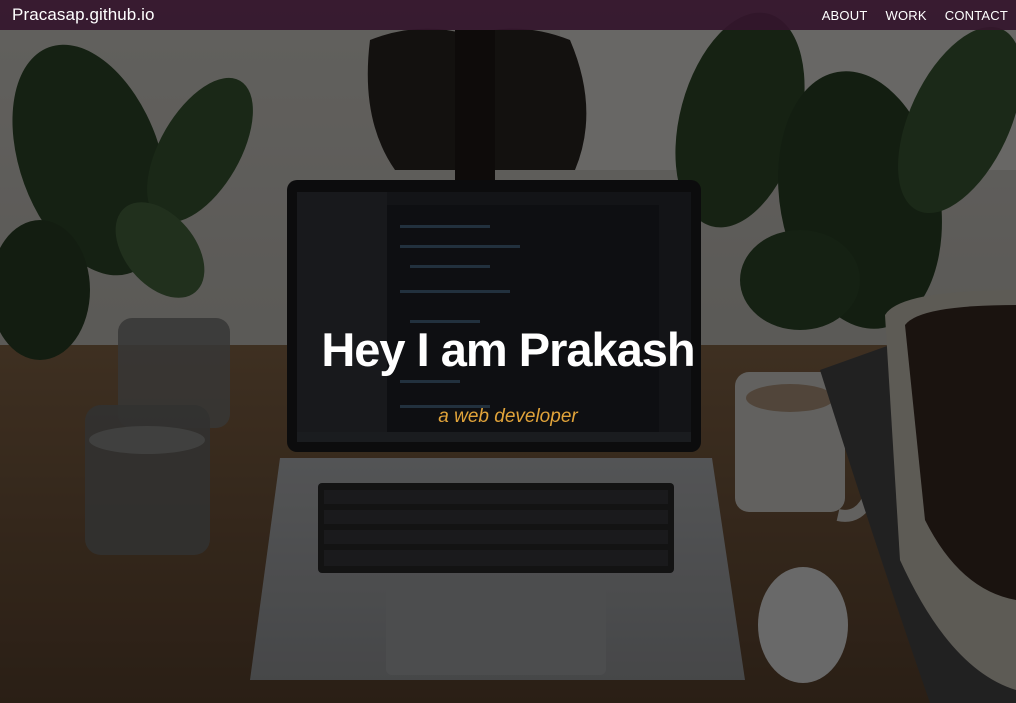 The width and height of the screenshot is (1016, 703). I want to click on hero-title: Hey I am Prakash, so click(508, 349).